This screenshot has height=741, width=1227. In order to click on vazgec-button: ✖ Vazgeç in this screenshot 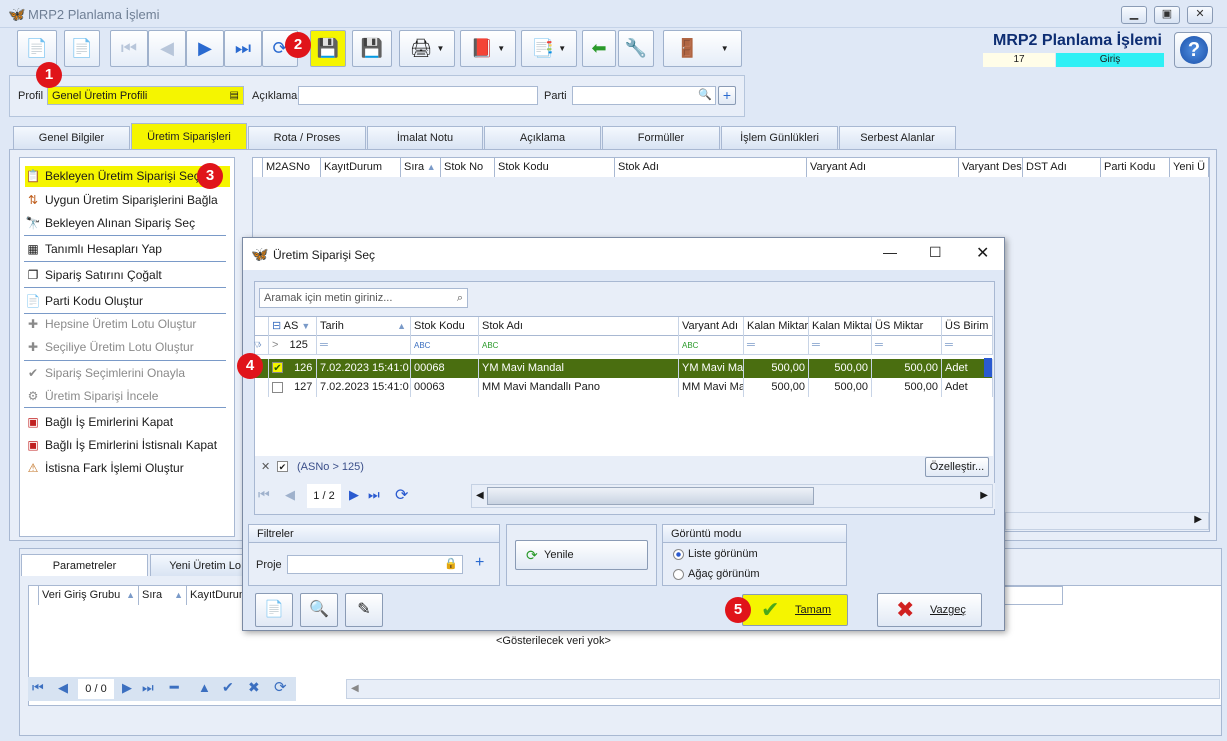, I will do `click(929, 610)`.